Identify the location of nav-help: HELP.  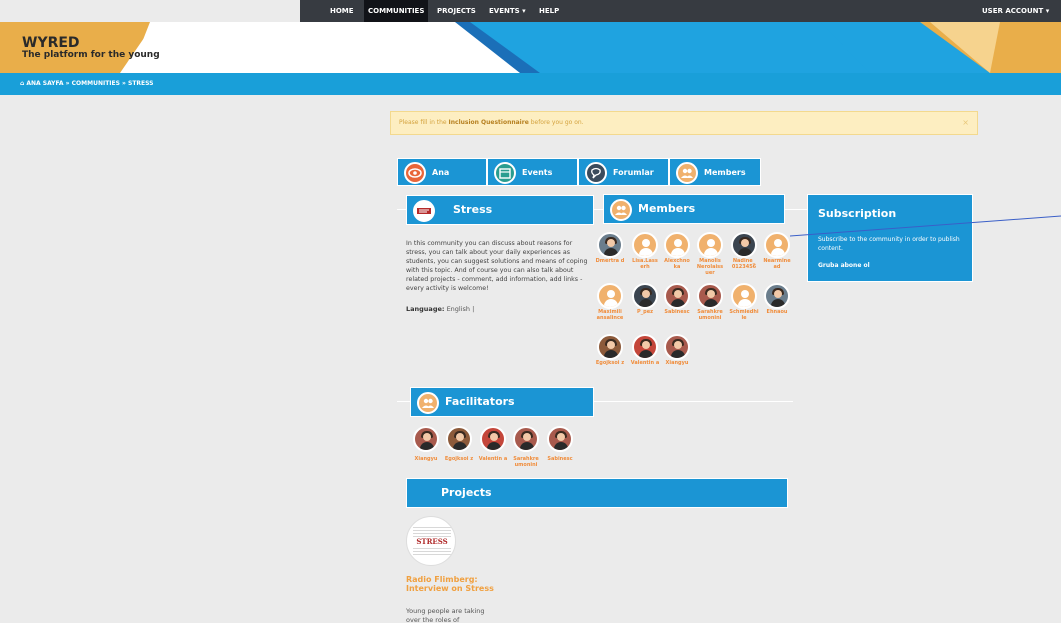
(549, 11).